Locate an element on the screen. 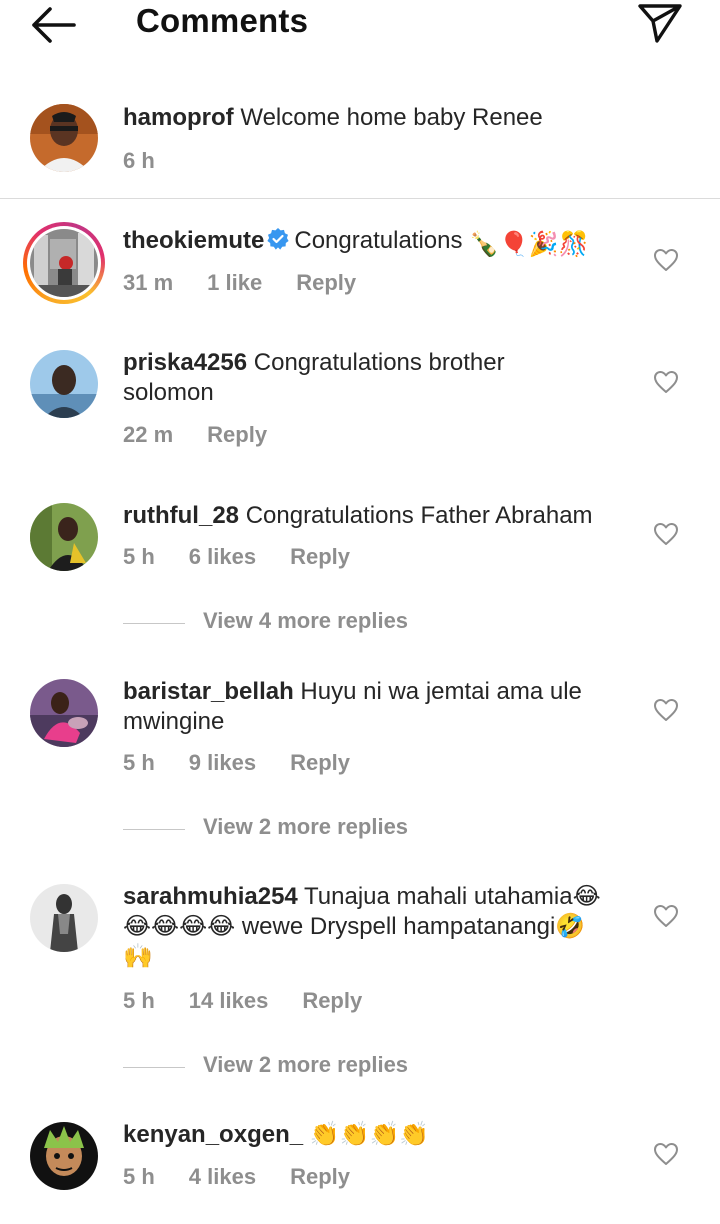 The image size is (720, 1224). comment-meta: 31 m 1 like Reply is located at coordinates (256, 283).